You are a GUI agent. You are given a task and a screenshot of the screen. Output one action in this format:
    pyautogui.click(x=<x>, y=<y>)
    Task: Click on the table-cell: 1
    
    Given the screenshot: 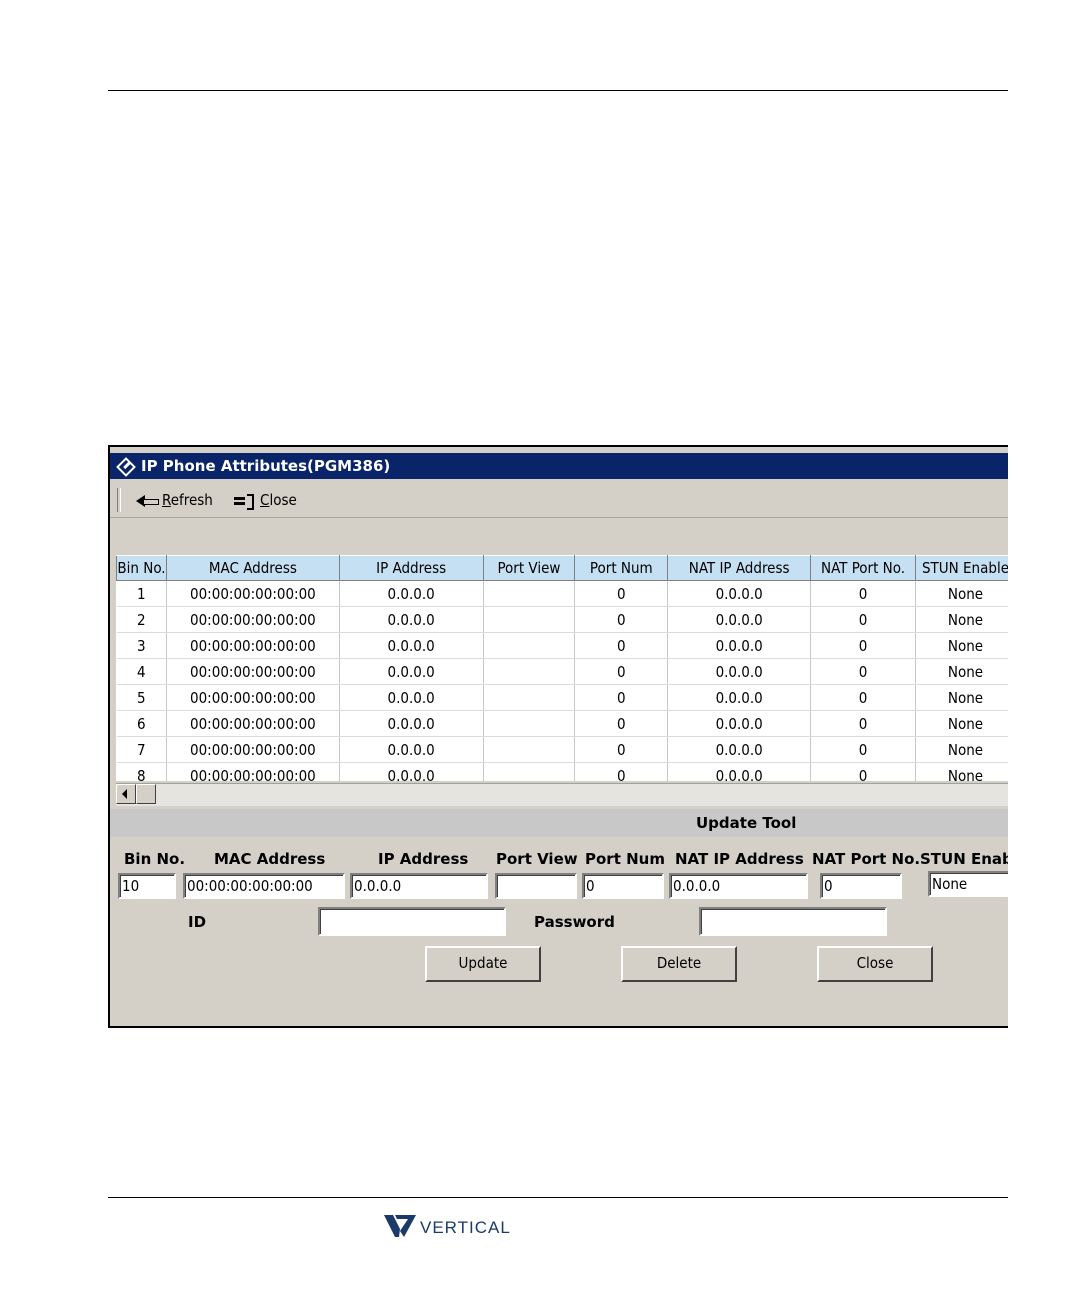 What is the action you would take?
    pyautogui.click(x=141, y=593)
    